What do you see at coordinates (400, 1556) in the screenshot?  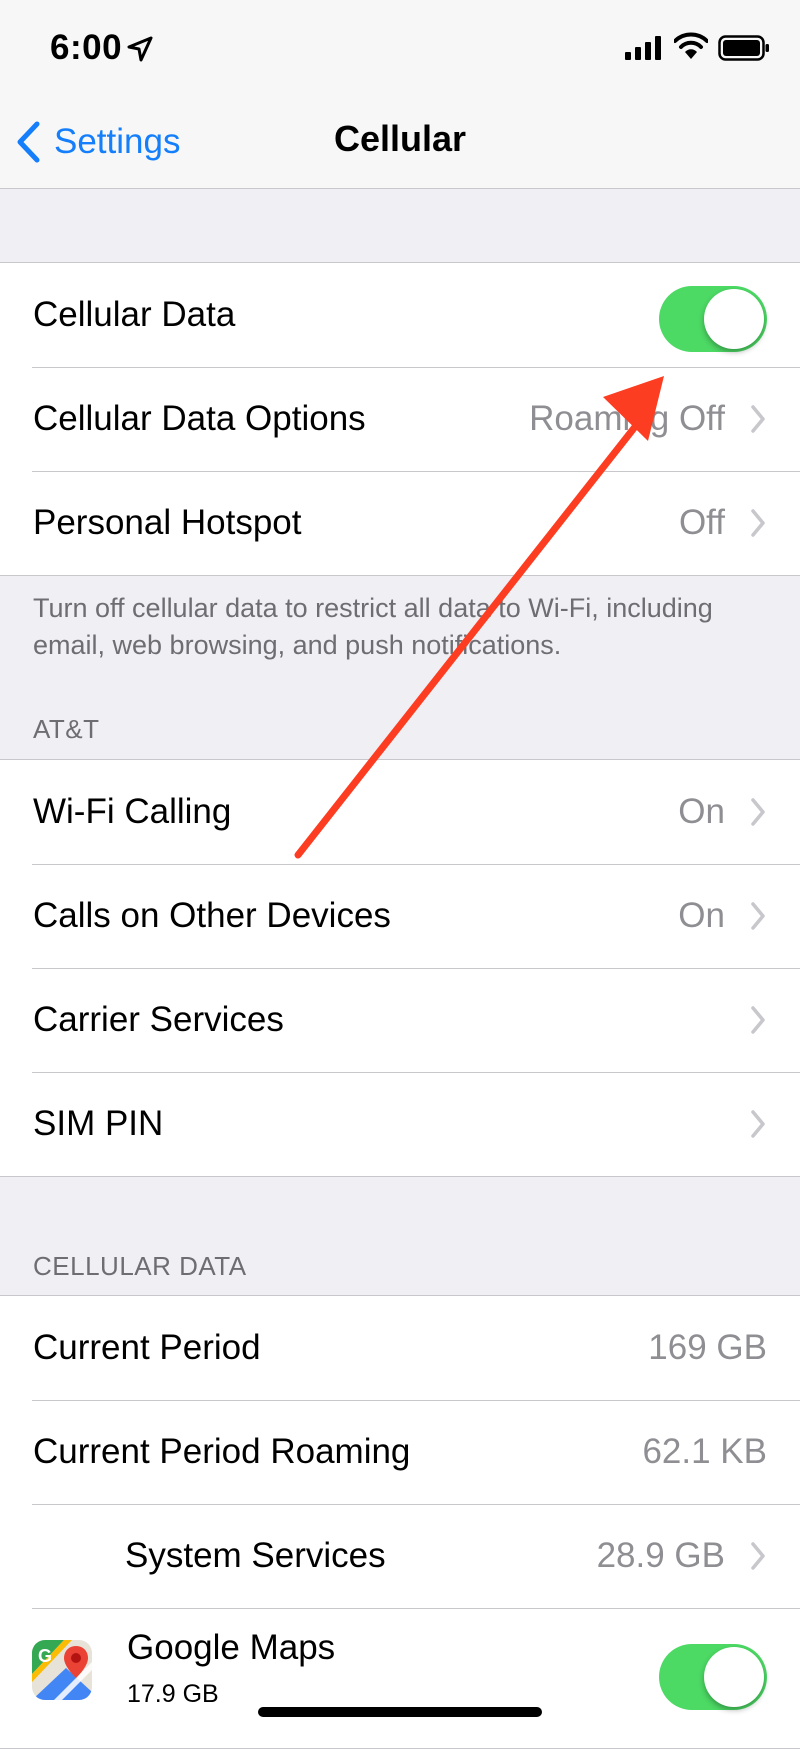 I see `system-services-row: System Services 28.9 GB` at bounding box center [400, 1556].